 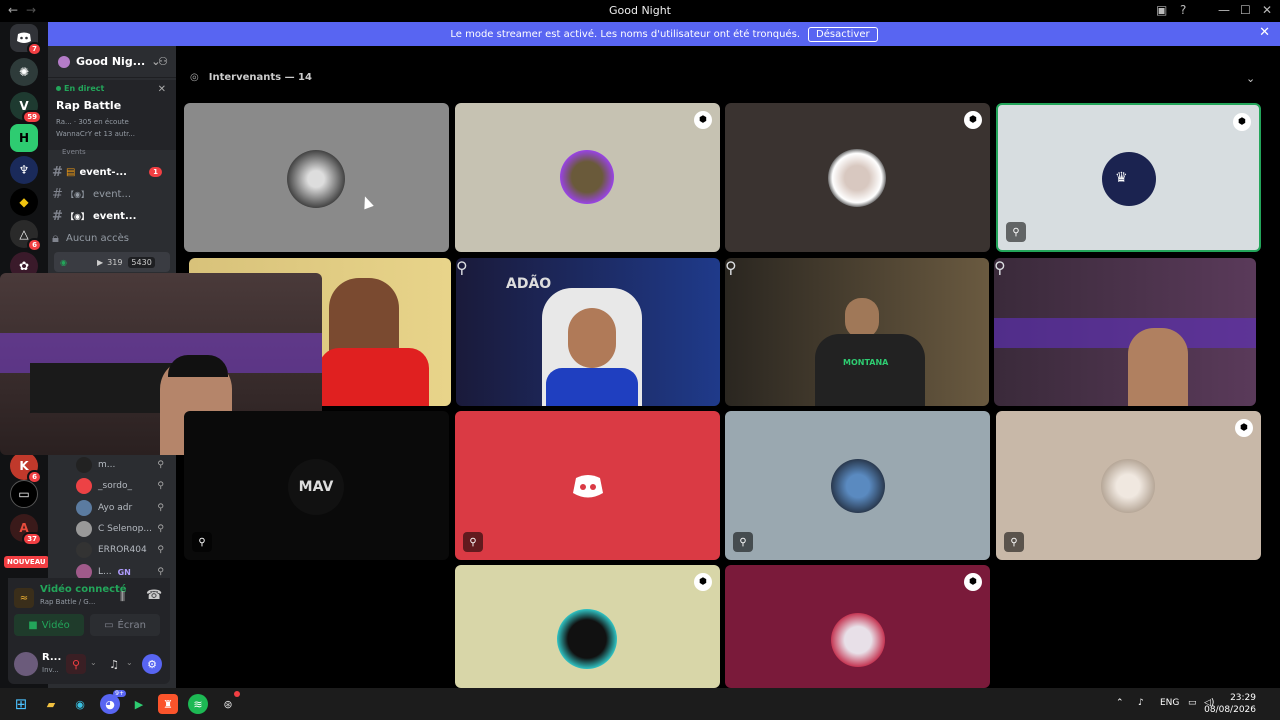 What do you see at coordinates (21, 704) in the screenshot?
I see `windows-start-icon: ⊞` at bounding box center [21, 704].